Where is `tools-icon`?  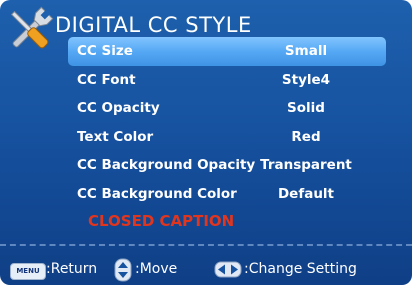
tools-icon is located at coordinates (32, 27).